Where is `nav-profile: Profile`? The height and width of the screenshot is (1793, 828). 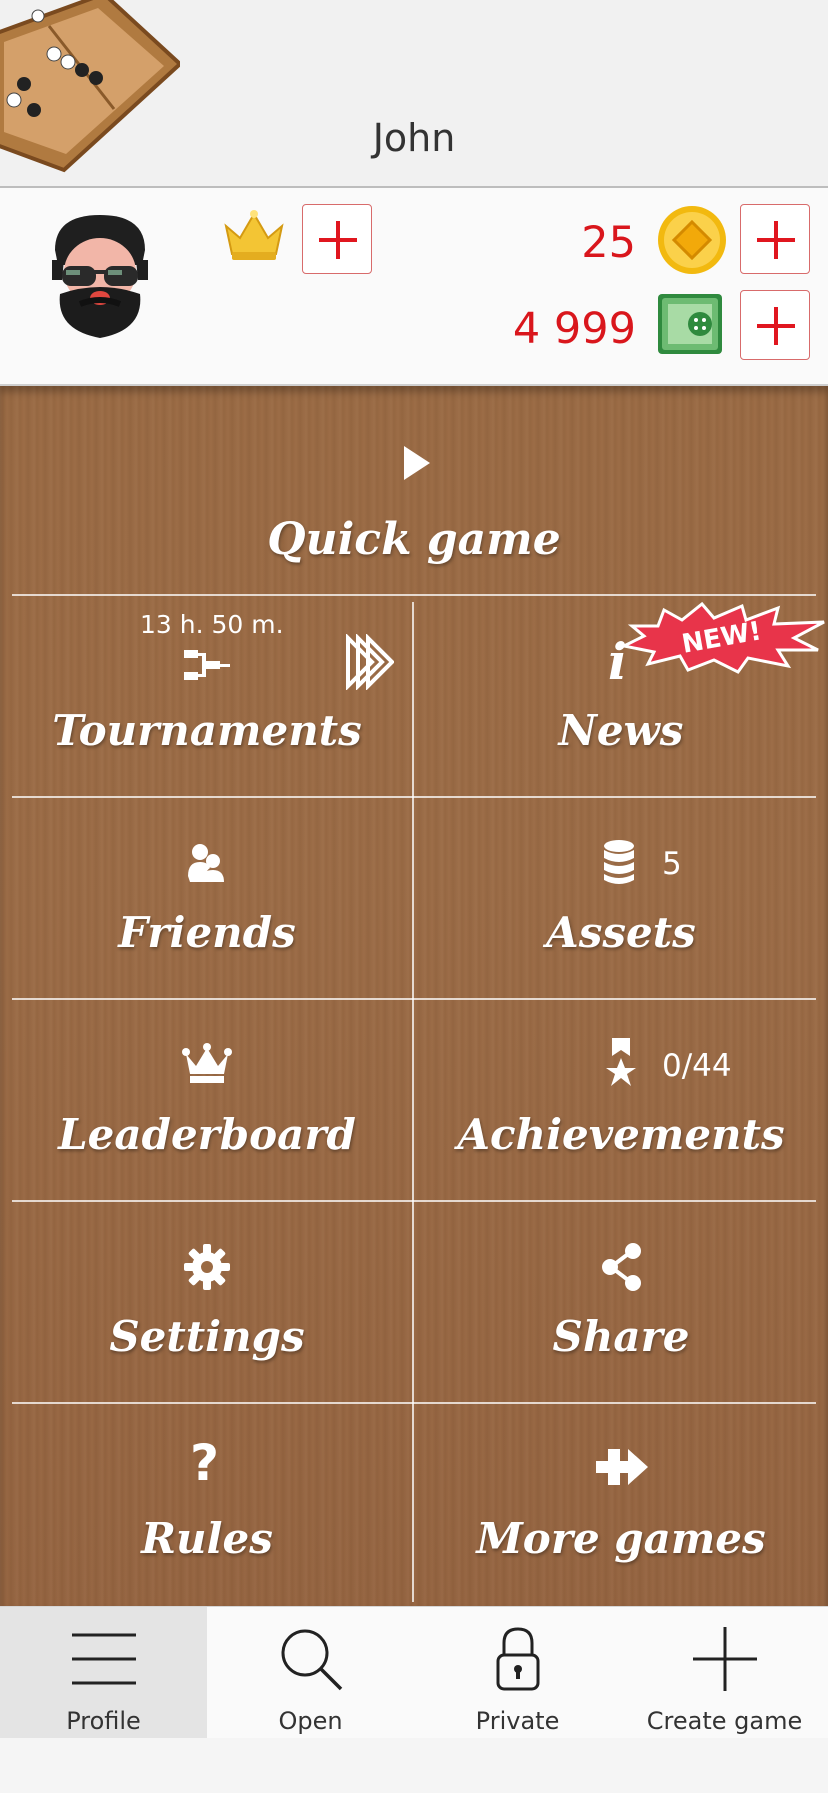
nav-profile: Profile is located at coordinates (103, 1673).